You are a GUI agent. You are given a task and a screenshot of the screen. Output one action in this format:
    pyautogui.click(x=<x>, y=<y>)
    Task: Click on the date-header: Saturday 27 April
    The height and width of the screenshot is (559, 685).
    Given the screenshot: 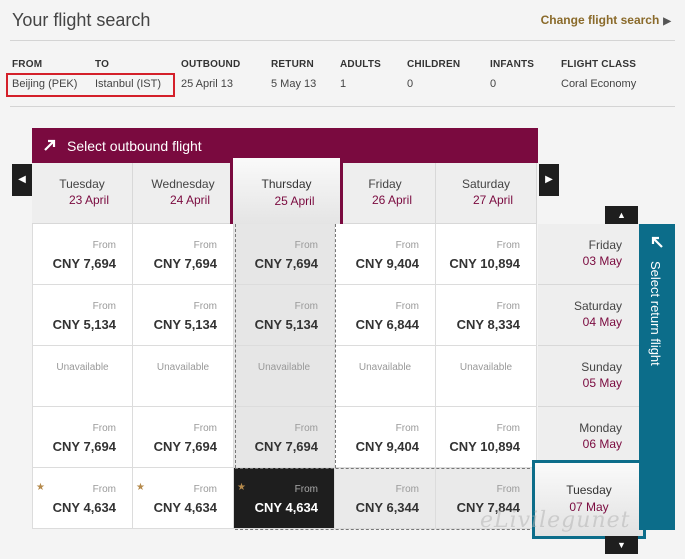 What is the action you would take?
    pyautogui.click(x=486, y=193)
    